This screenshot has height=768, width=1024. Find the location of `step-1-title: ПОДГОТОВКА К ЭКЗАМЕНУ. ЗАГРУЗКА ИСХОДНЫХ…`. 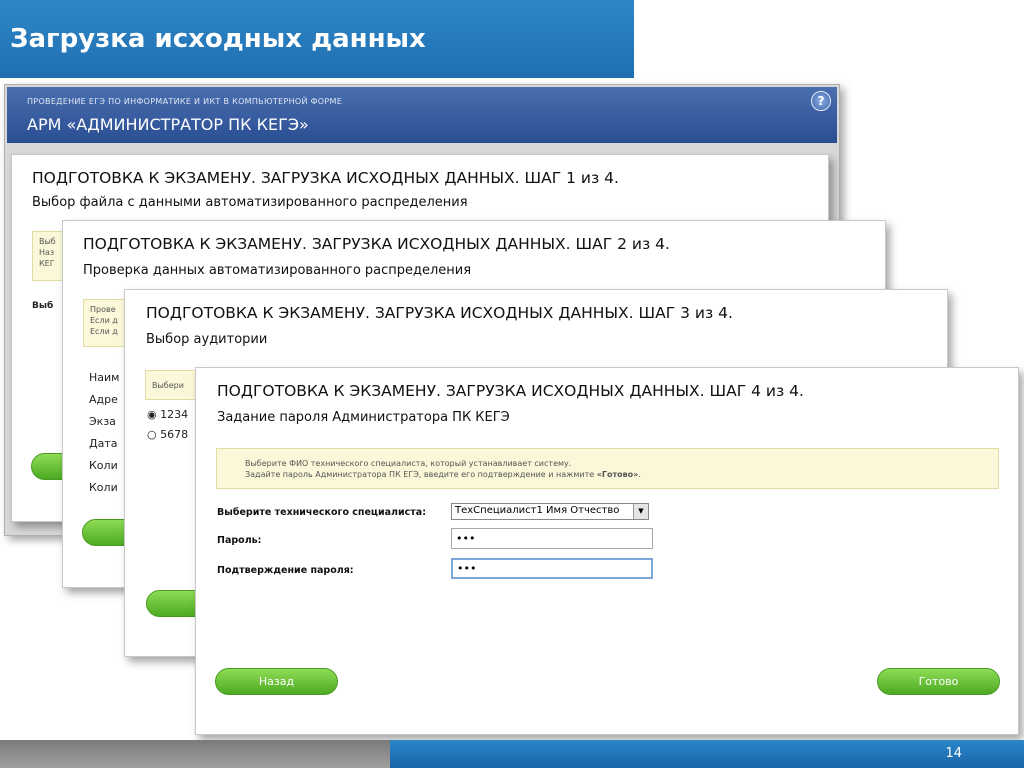

step-1-title: ПОДГОТОВКА К ЭКЗАМЕНУ. ЗАГРУЗКА ИСХОДНЫХ… is located at coordinates (325, 178).